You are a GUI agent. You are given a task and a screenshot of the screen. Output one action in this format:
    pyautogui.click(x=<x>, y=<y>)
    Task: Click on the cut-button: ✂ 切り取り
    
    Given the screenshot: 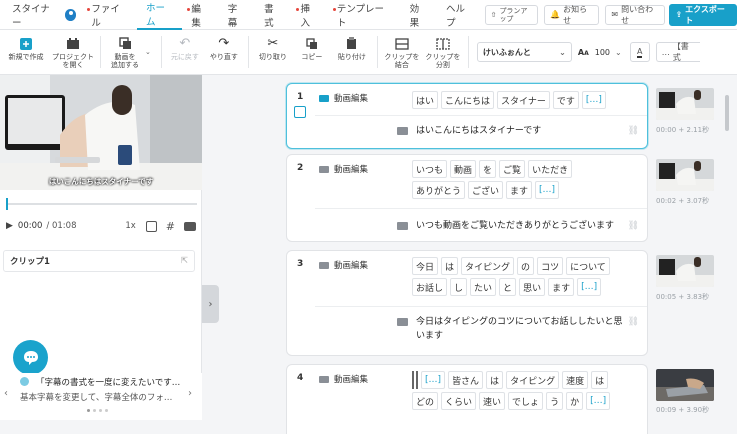 What is the action you would take?
    pyautogui.click(x=273, y=52)
    